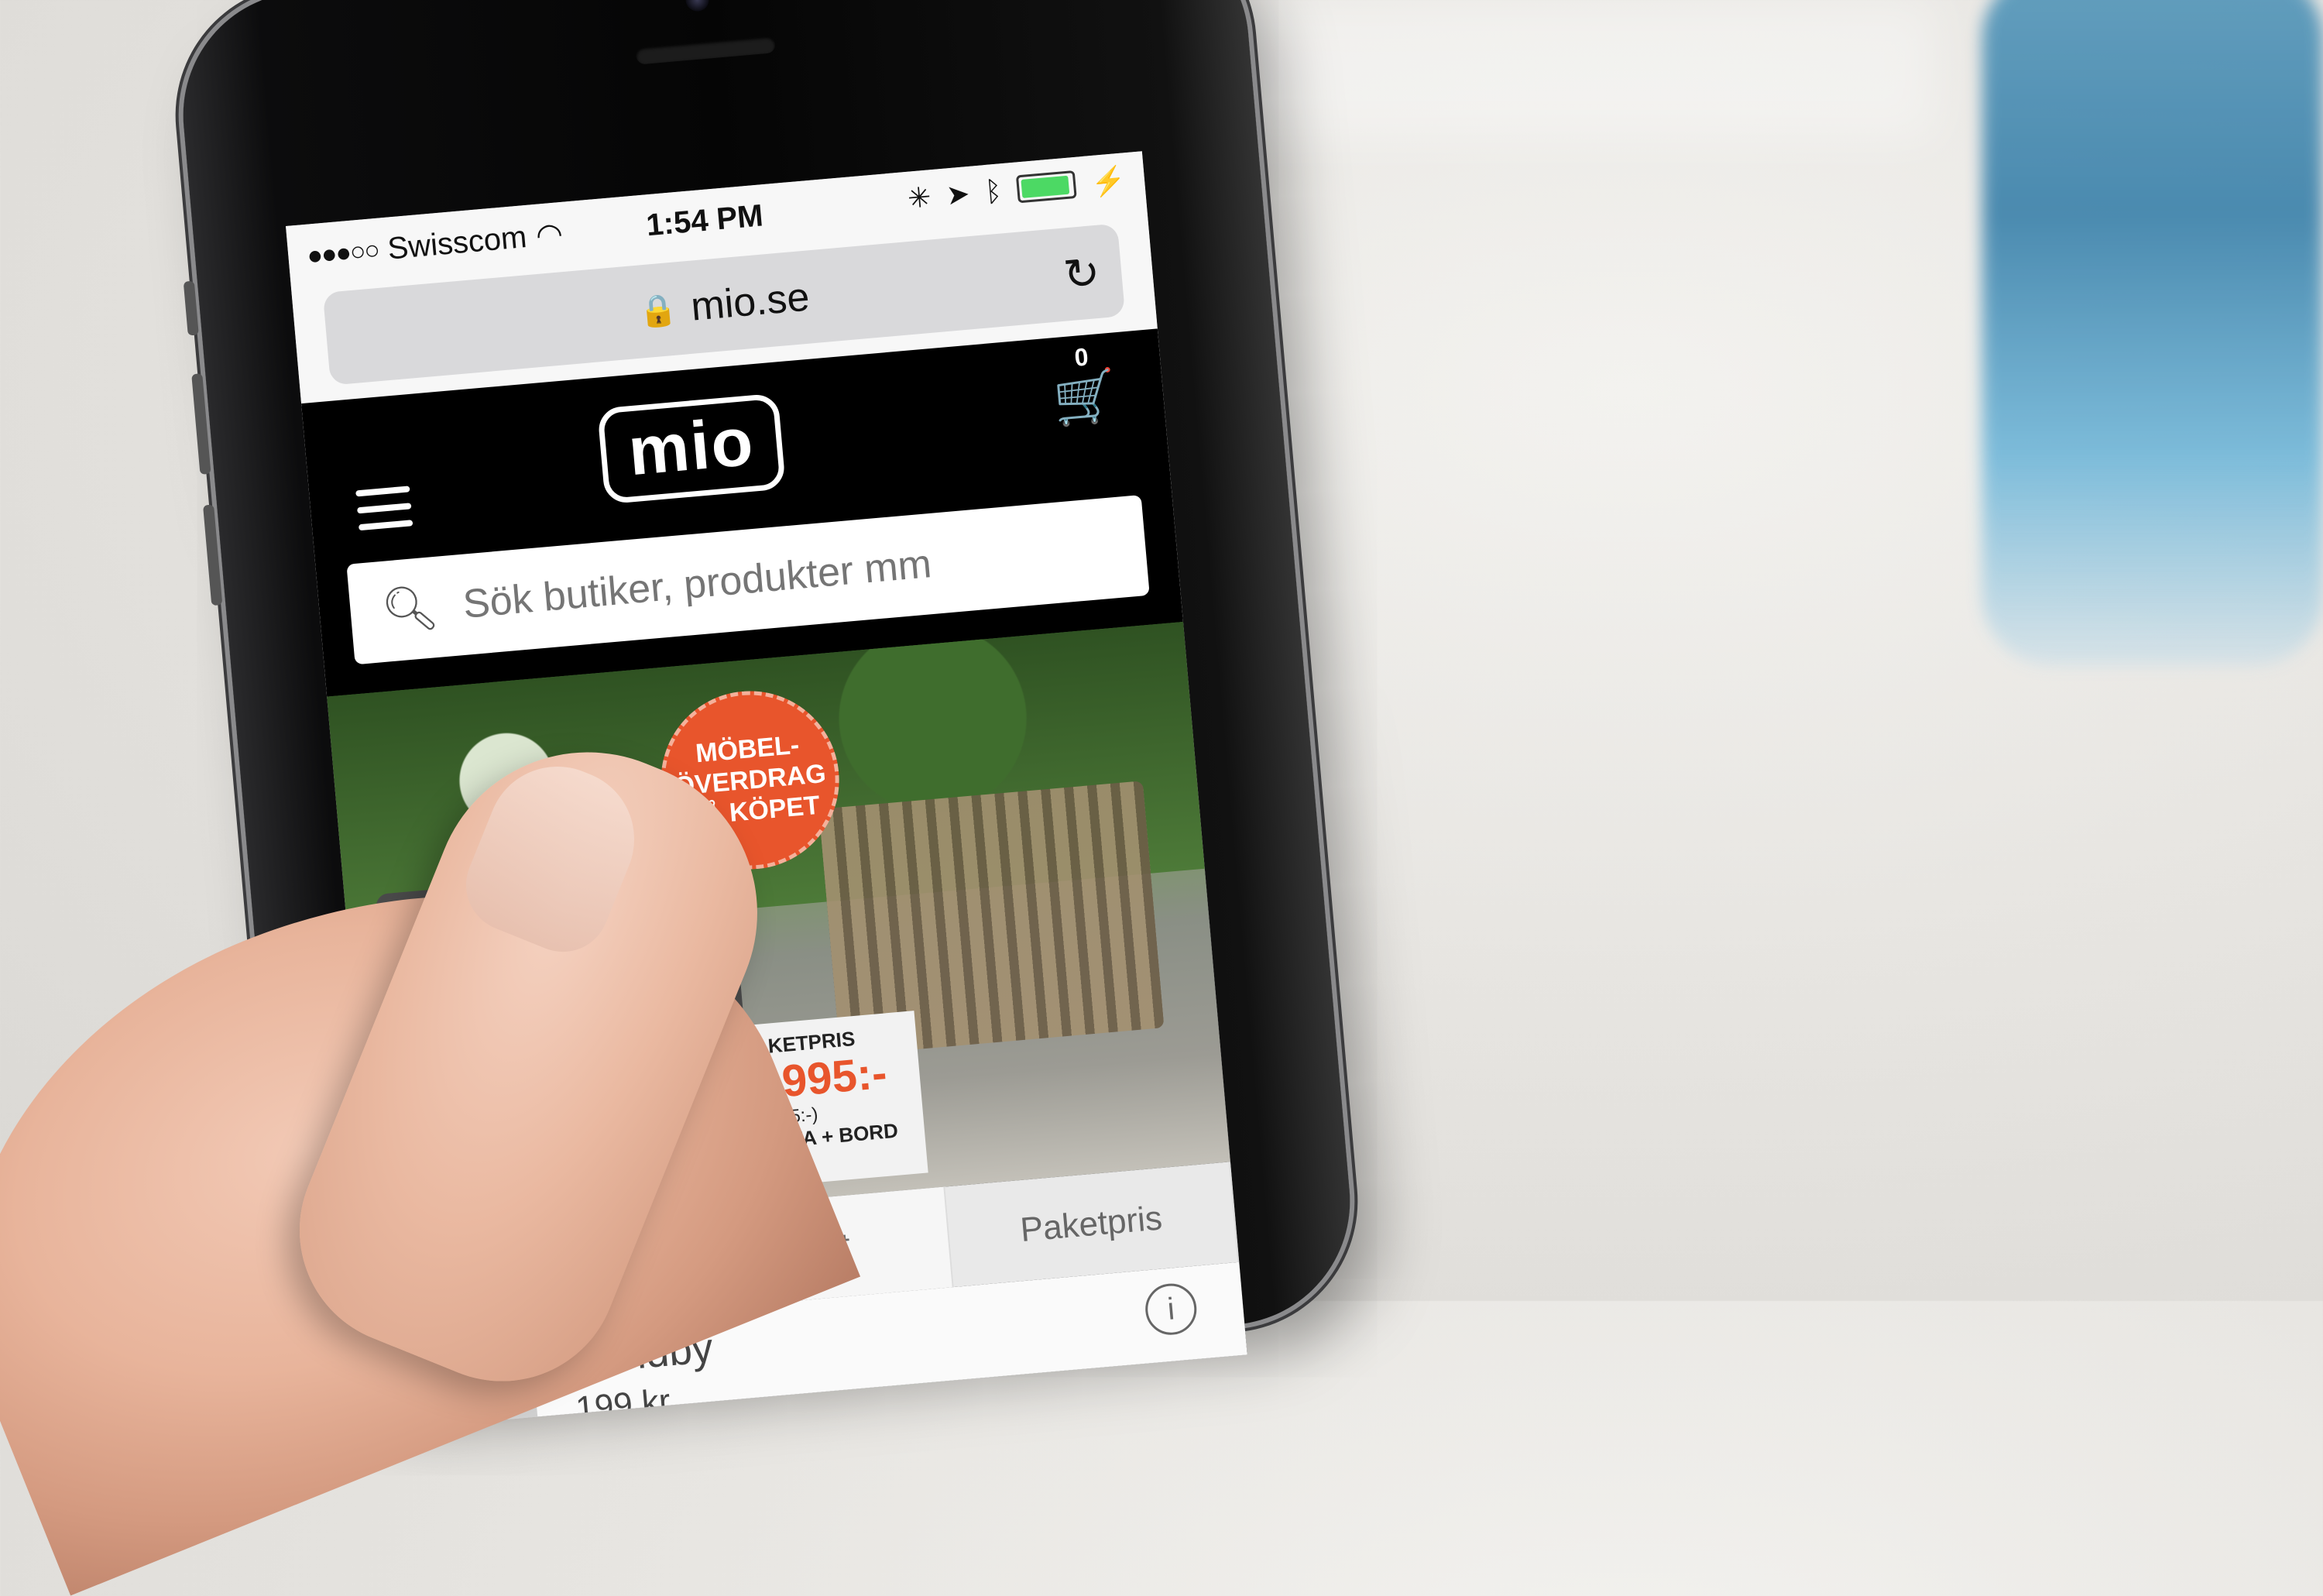 The height and width of the screenshot is (1596, 2323). Describe the element at coordinates (1085, 397) in the screenshot. I see `shopping-cart-icon: 🛒` at that location.